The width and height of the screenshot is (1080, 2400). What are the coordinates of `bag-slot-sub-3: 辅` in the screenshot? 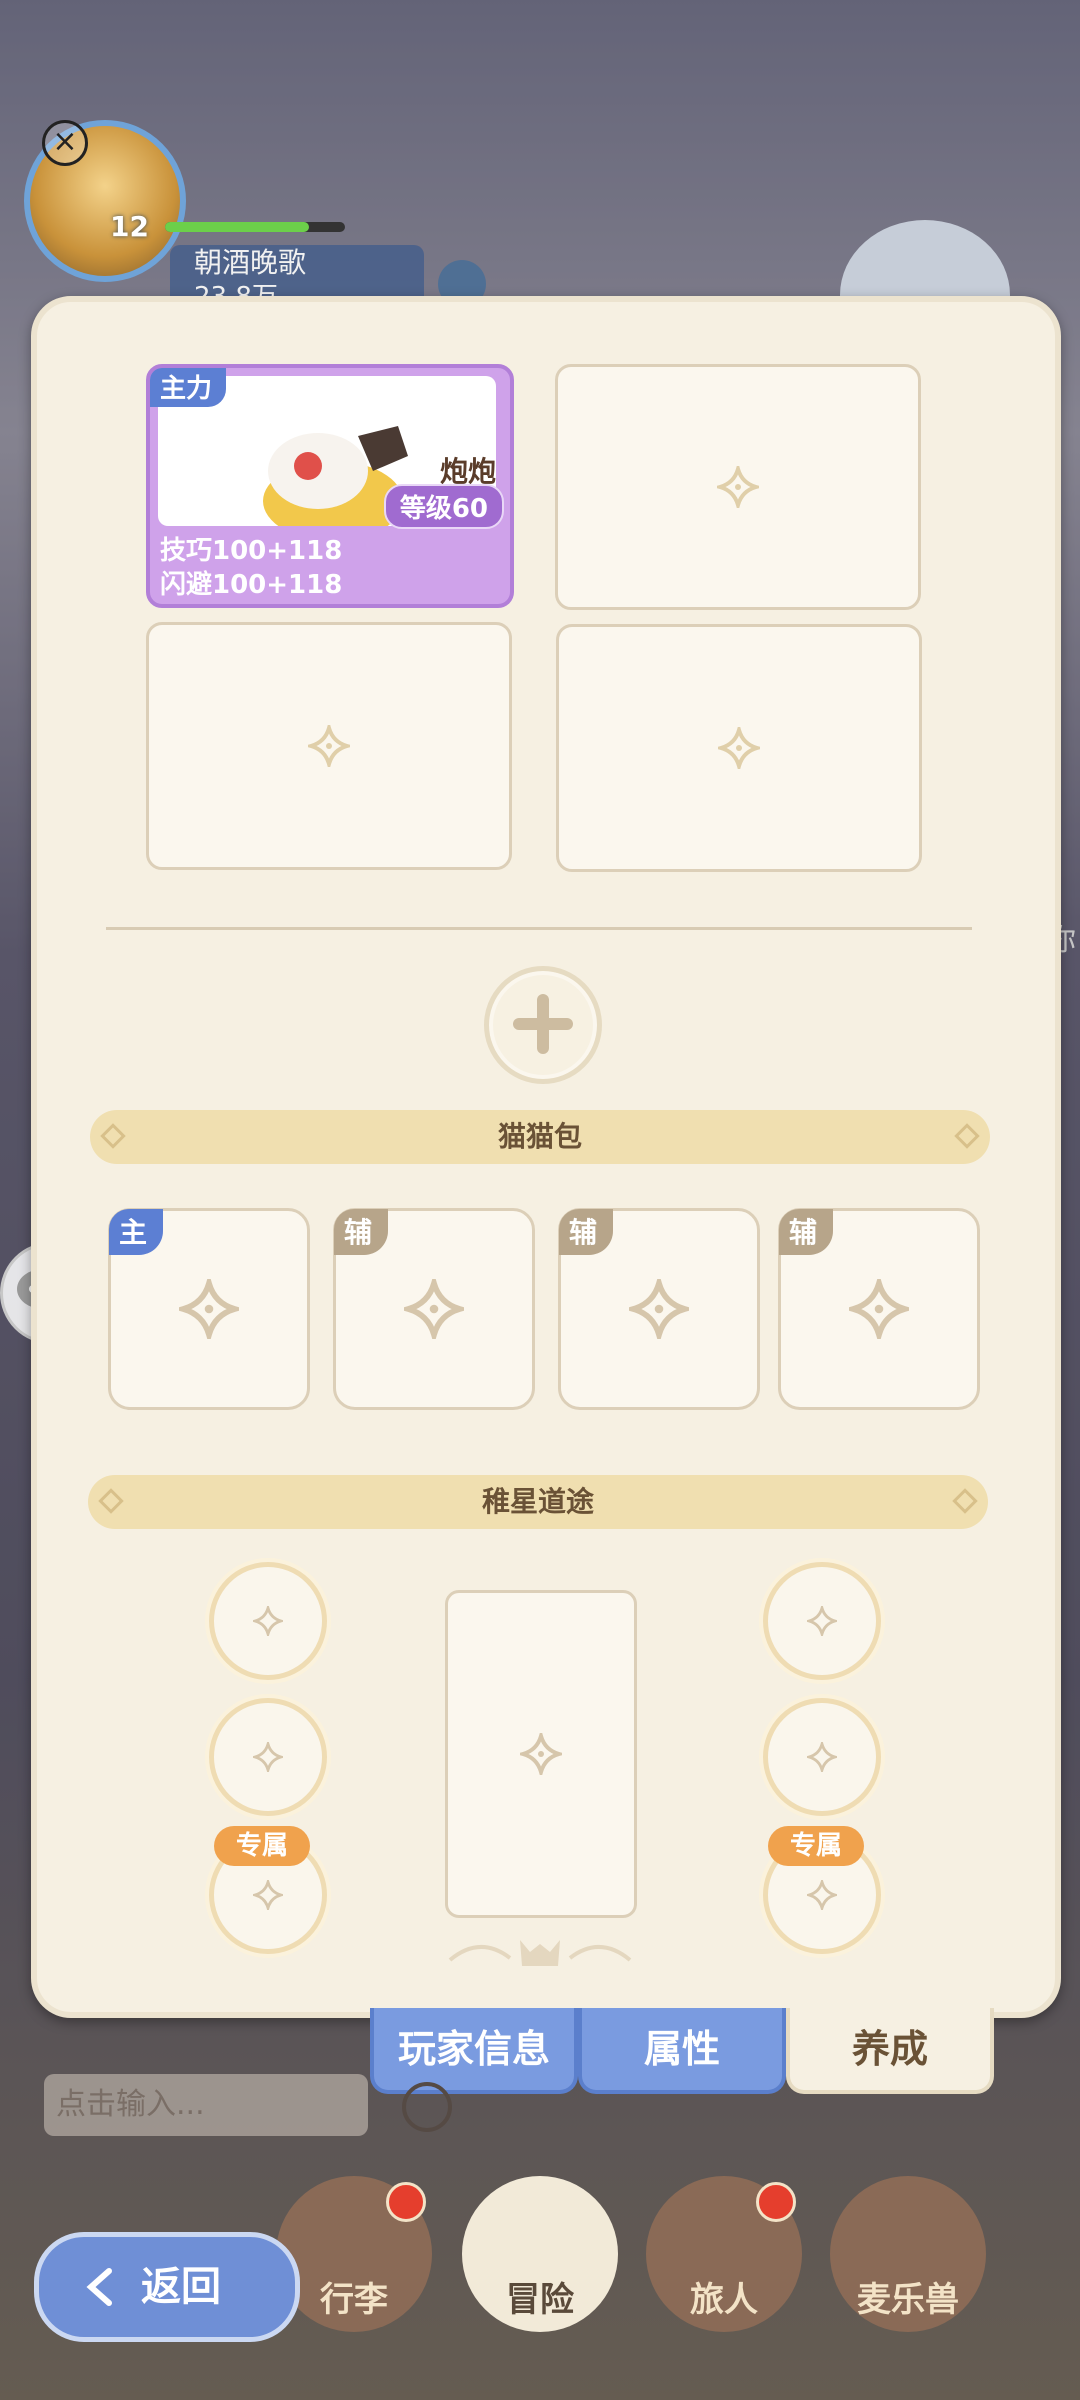 It's located at (879, 1309).